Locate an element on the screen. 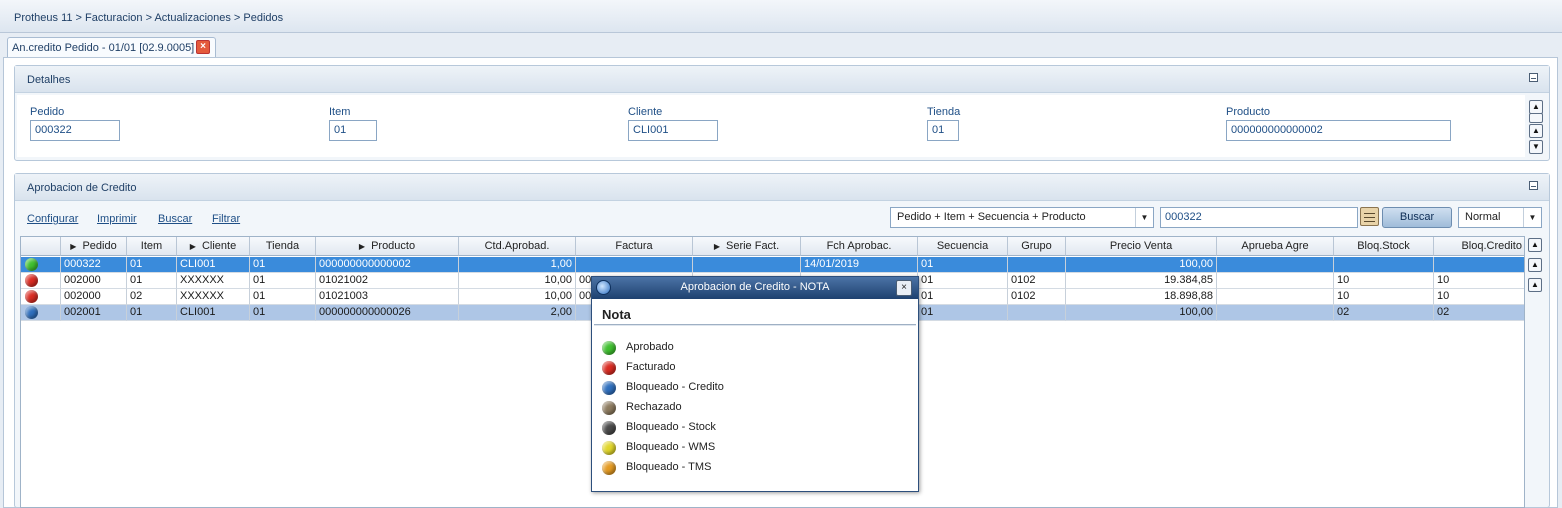 The width and height of the screenshot is (1562, 508). scroll-down-icon: ▼ is located at coordinates (1536, 147).